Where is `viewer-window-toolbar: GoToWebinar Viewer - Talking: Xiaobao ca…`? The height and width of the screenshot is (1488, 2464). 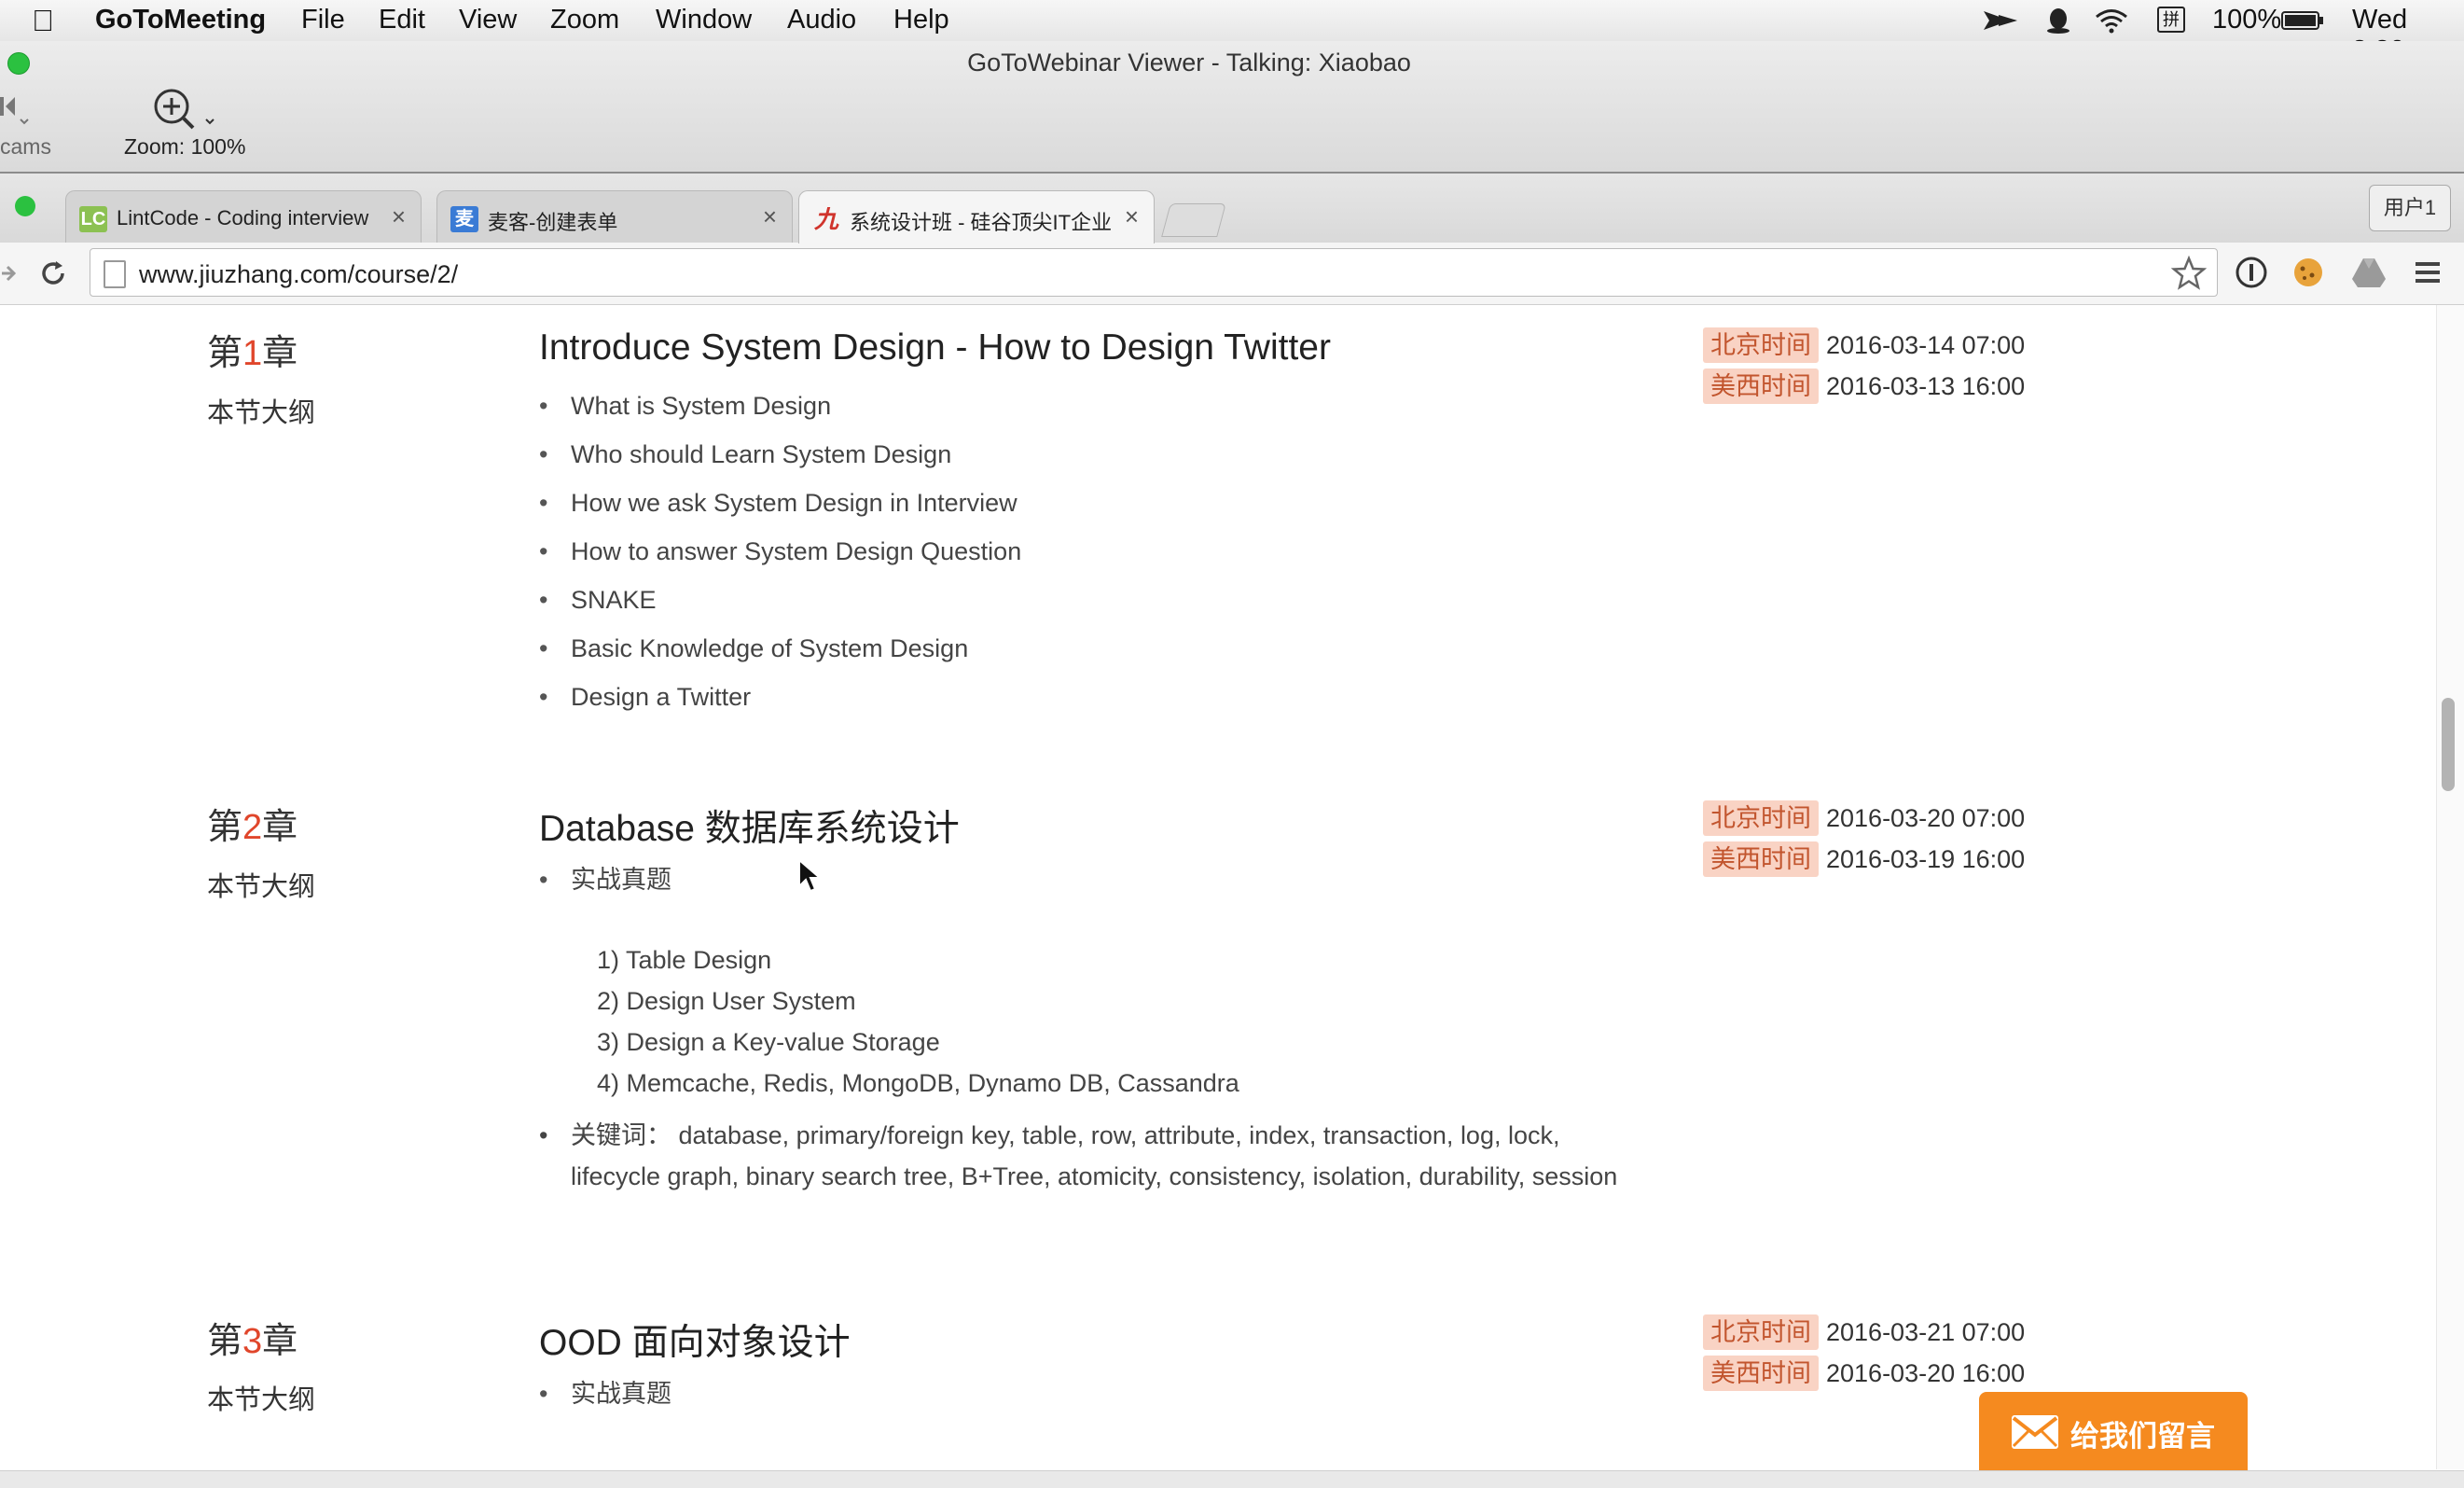 viewer-window-toolbar: GoToWebinar Viewer - Talking: Xiaobao ca… is located at coordinates (1232, 108).